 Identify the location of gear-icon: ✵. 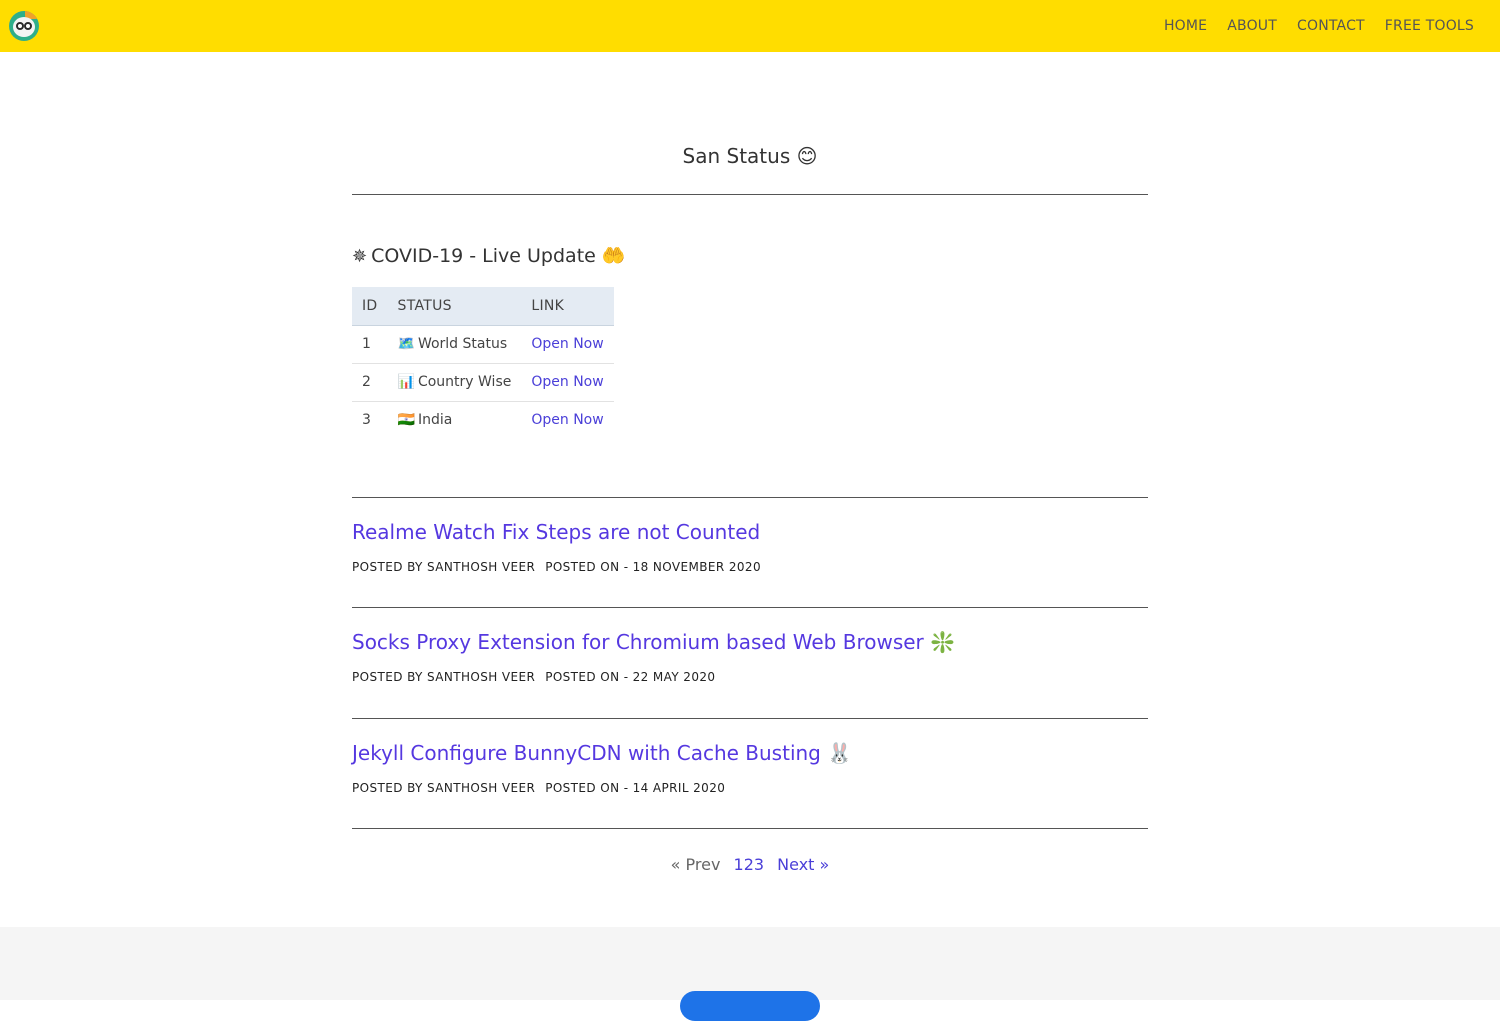
(360, 256).